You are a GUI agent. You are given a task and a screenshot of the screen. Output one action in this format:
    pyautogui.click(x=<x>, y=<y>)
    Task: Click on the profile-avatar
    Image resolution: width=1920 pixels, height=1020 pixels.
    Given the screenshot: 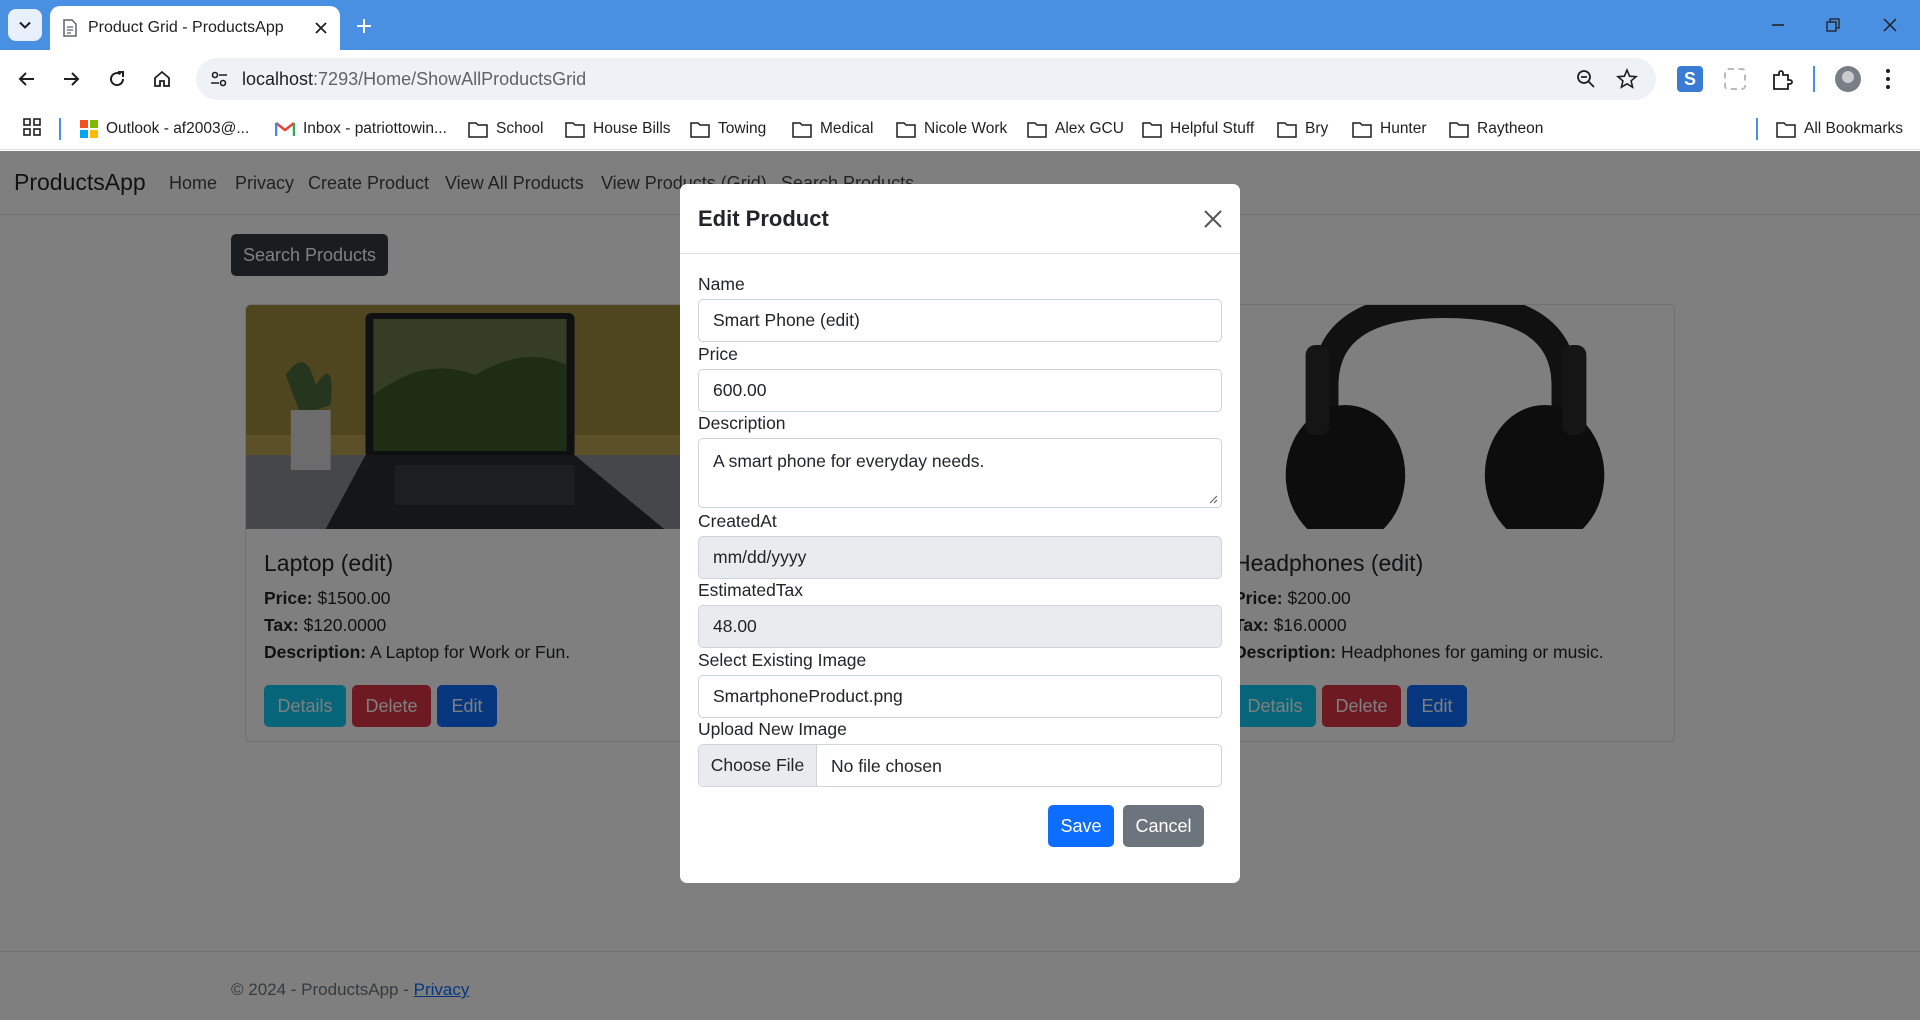 What is the action you would take?
    pyautogui.click(x=1848, y=79)
    